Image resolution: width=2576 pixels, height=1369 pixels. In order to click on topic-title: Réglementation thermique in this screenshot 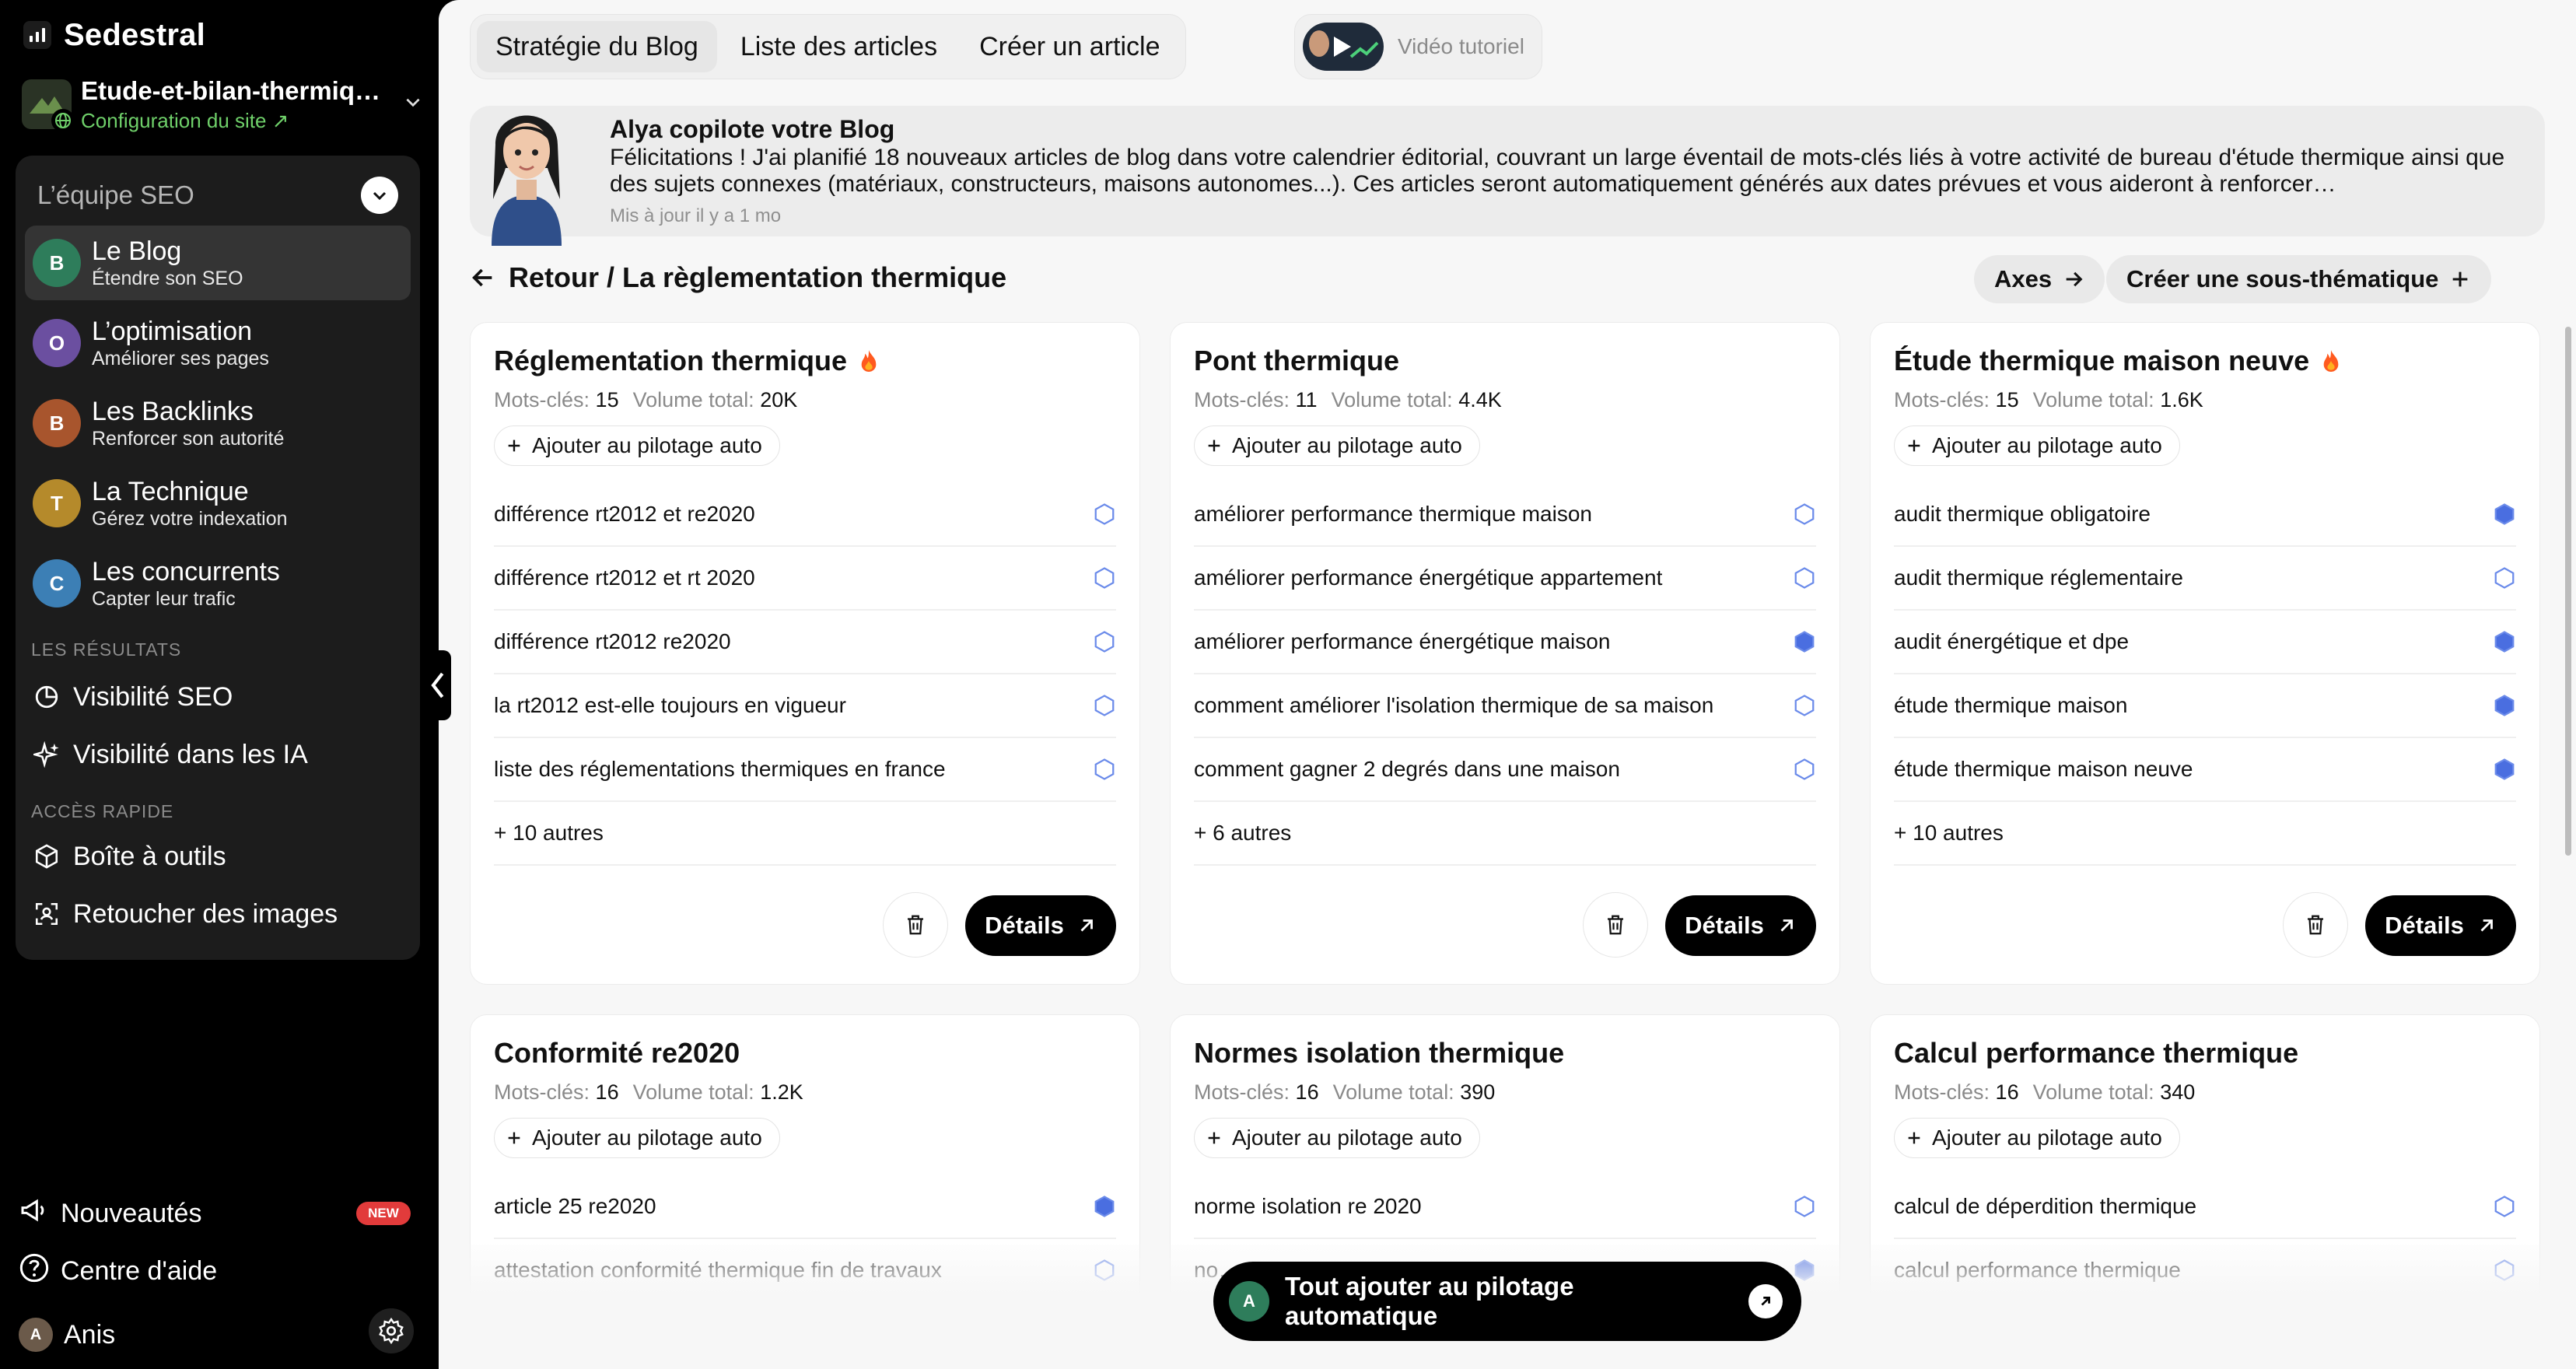, I will do `click(687, 361)`.